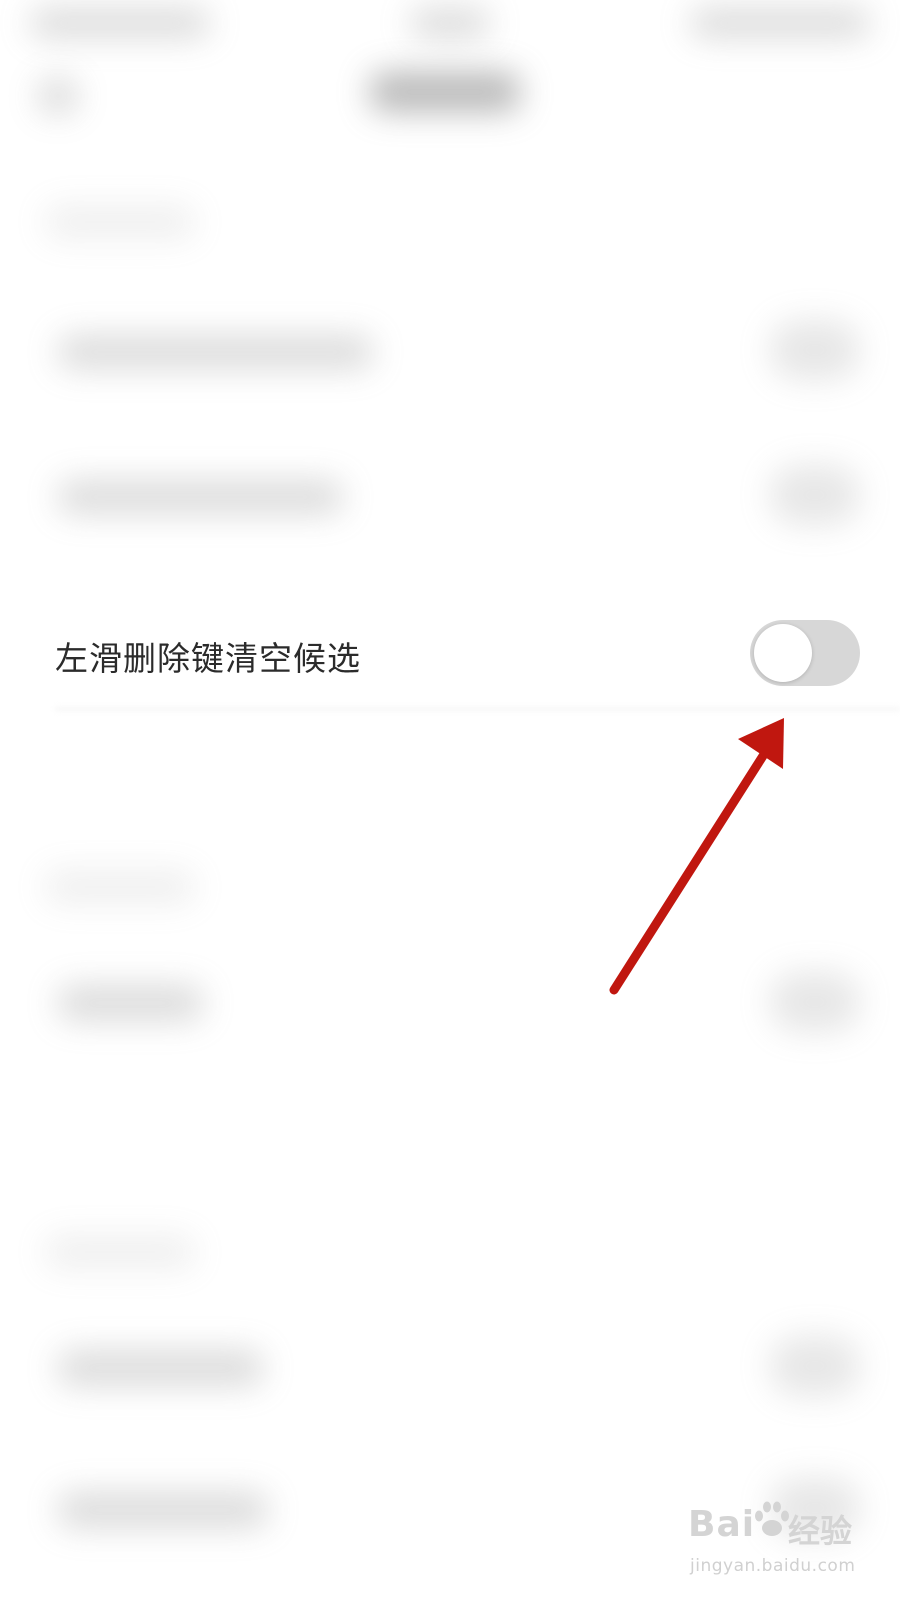  What do you see at coordinates (58, 96) in the screenshot?
I see `back-arrow-icon` at bounding box center [58, 96].